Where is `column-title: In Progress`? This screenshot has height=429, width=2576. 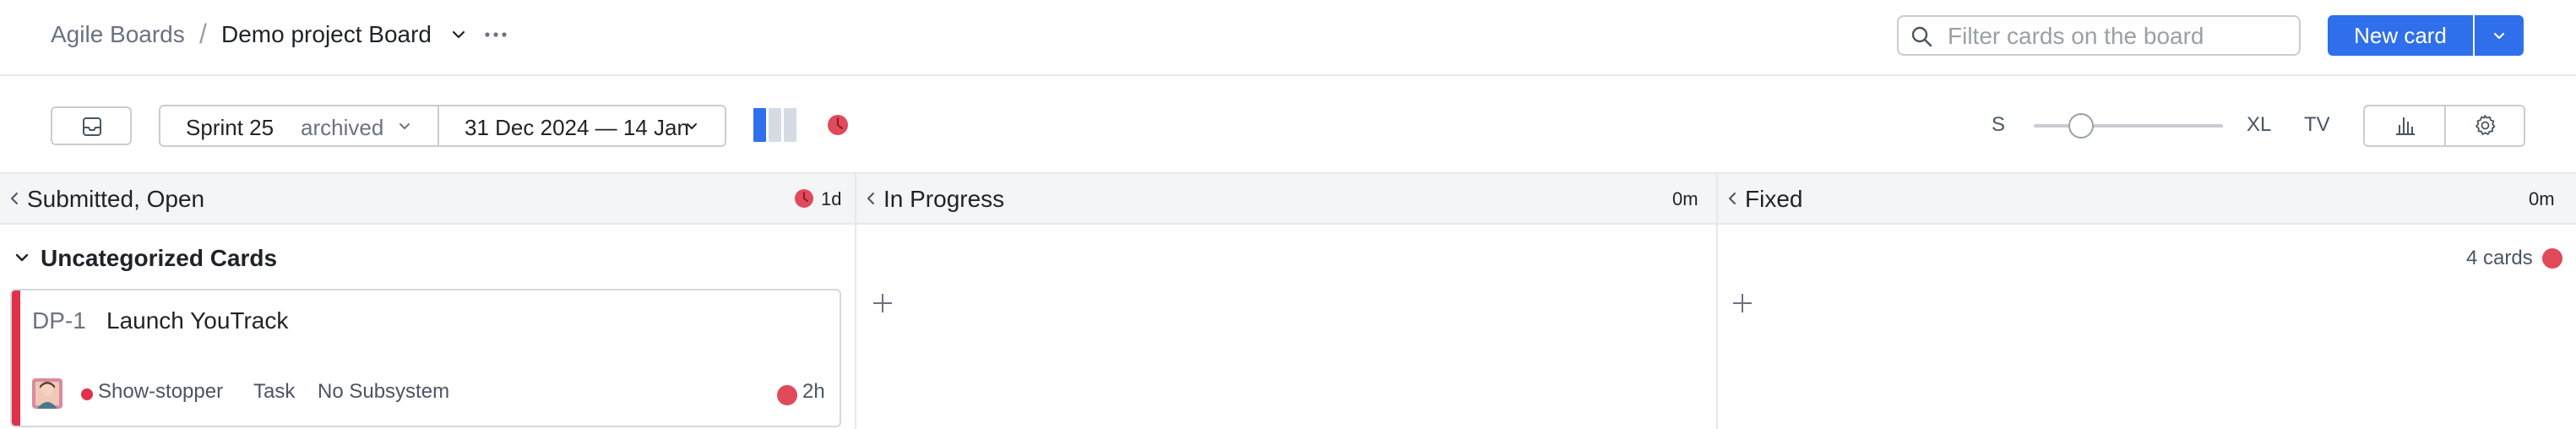
column-title: In Progress is located at coordinates (944, 199).